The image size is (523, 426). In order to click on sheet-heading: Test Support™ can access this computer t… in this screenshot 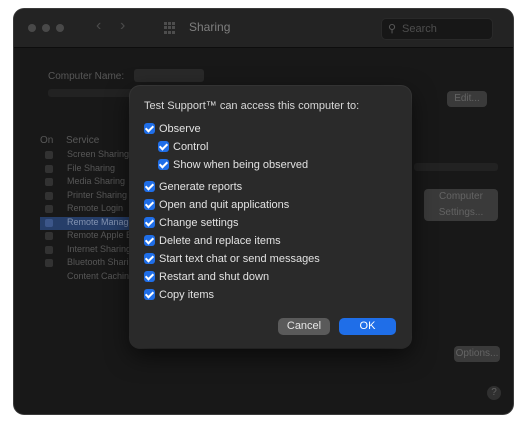, I will do `click(252, 106)`.